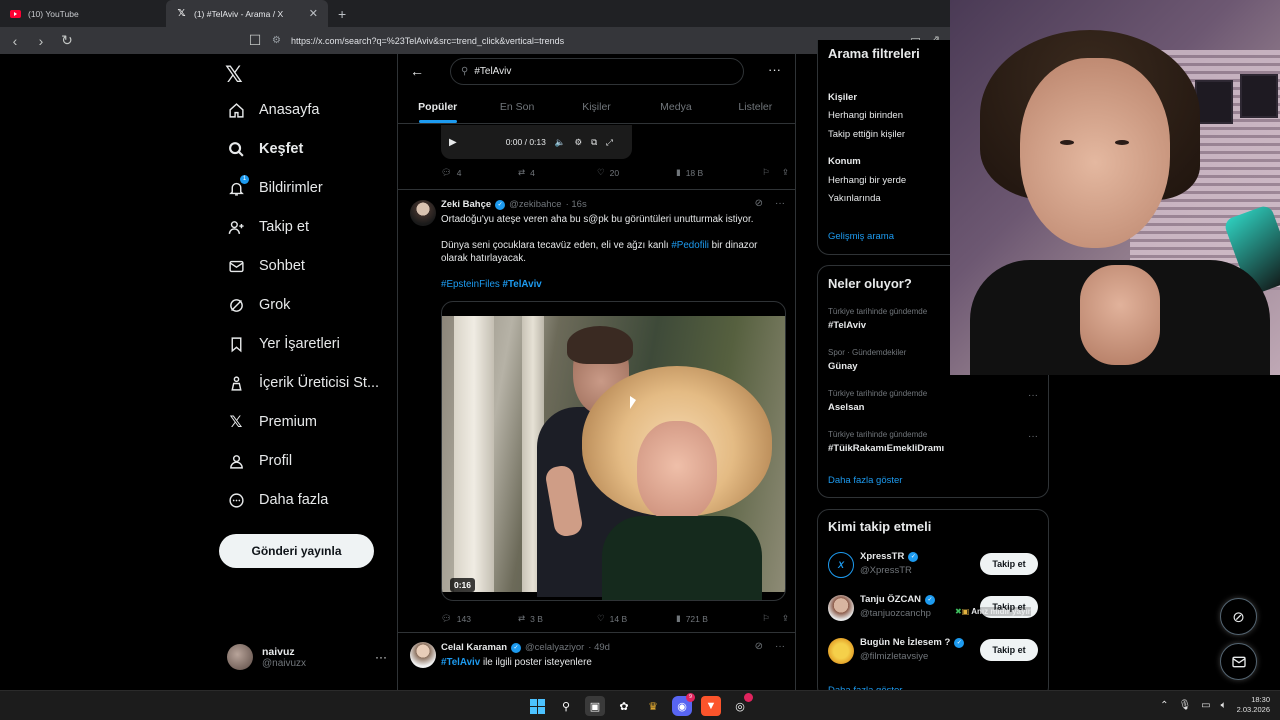  What do you see at coordinates (479, 618) in the screenshot?
I see `reply-button: 💬︎ 143` at bounding box center [479, 618].